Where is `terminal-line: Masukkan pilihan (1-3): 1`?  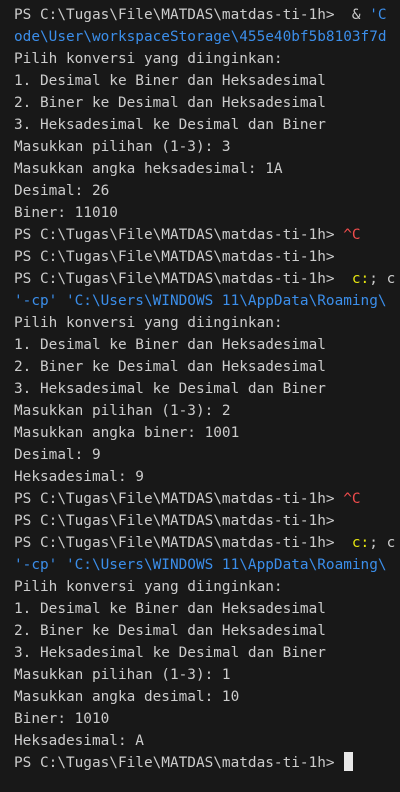 terminal-line: Masukkan pilihan (1-3): 1 is located at coordinates (207, 675).